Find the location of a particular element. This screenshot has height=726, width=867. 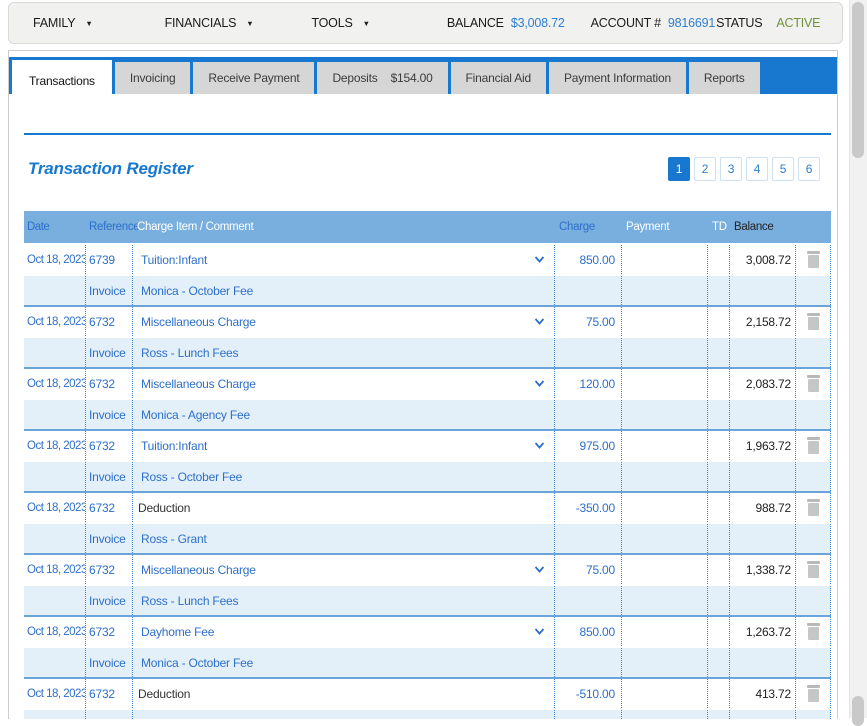

page-button-2: 2 is located at coordinates (705, 169).